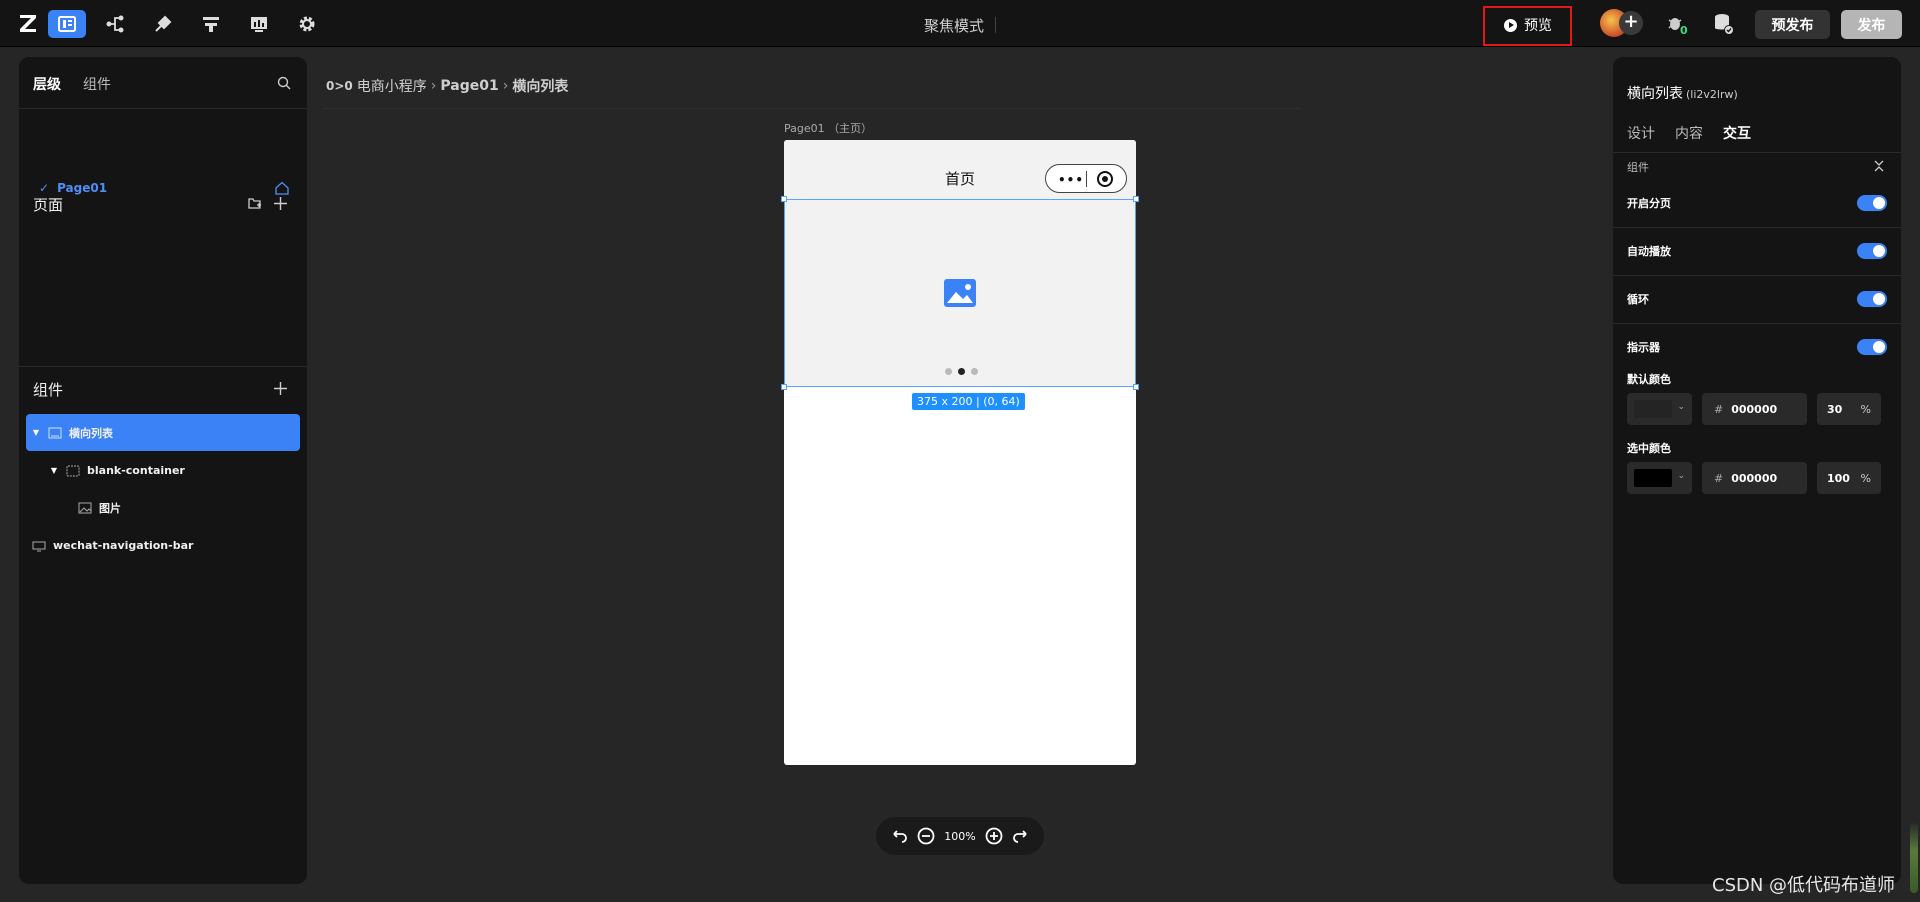  What do you see at coordinates (28, 23) in the screenshot?
I see `logo-icon` at bounding box center [28, 23].